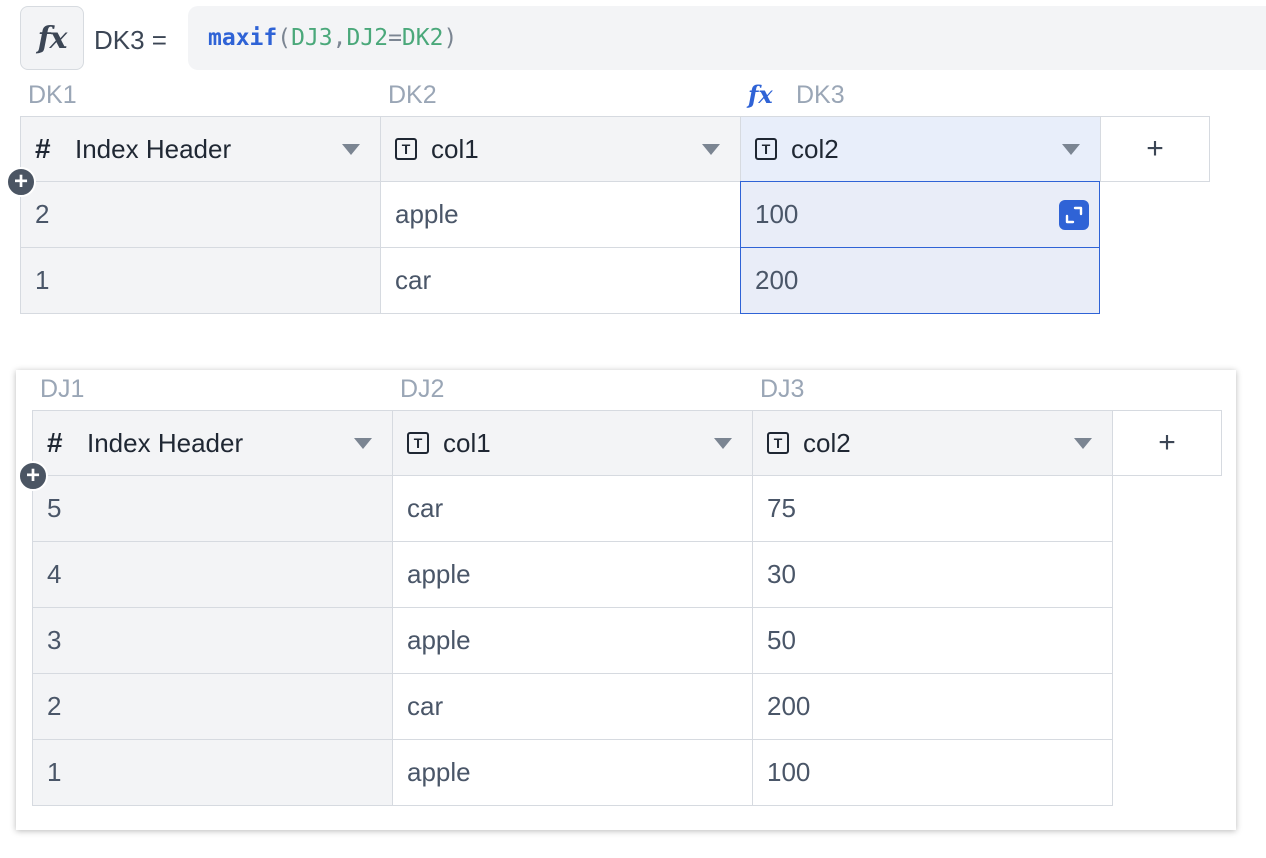 The height and width of the screenshot is (858, 1266). Describe the element at coordinates (284, 38) in the screenshot. I see `formula-paren-open: (` at that location.